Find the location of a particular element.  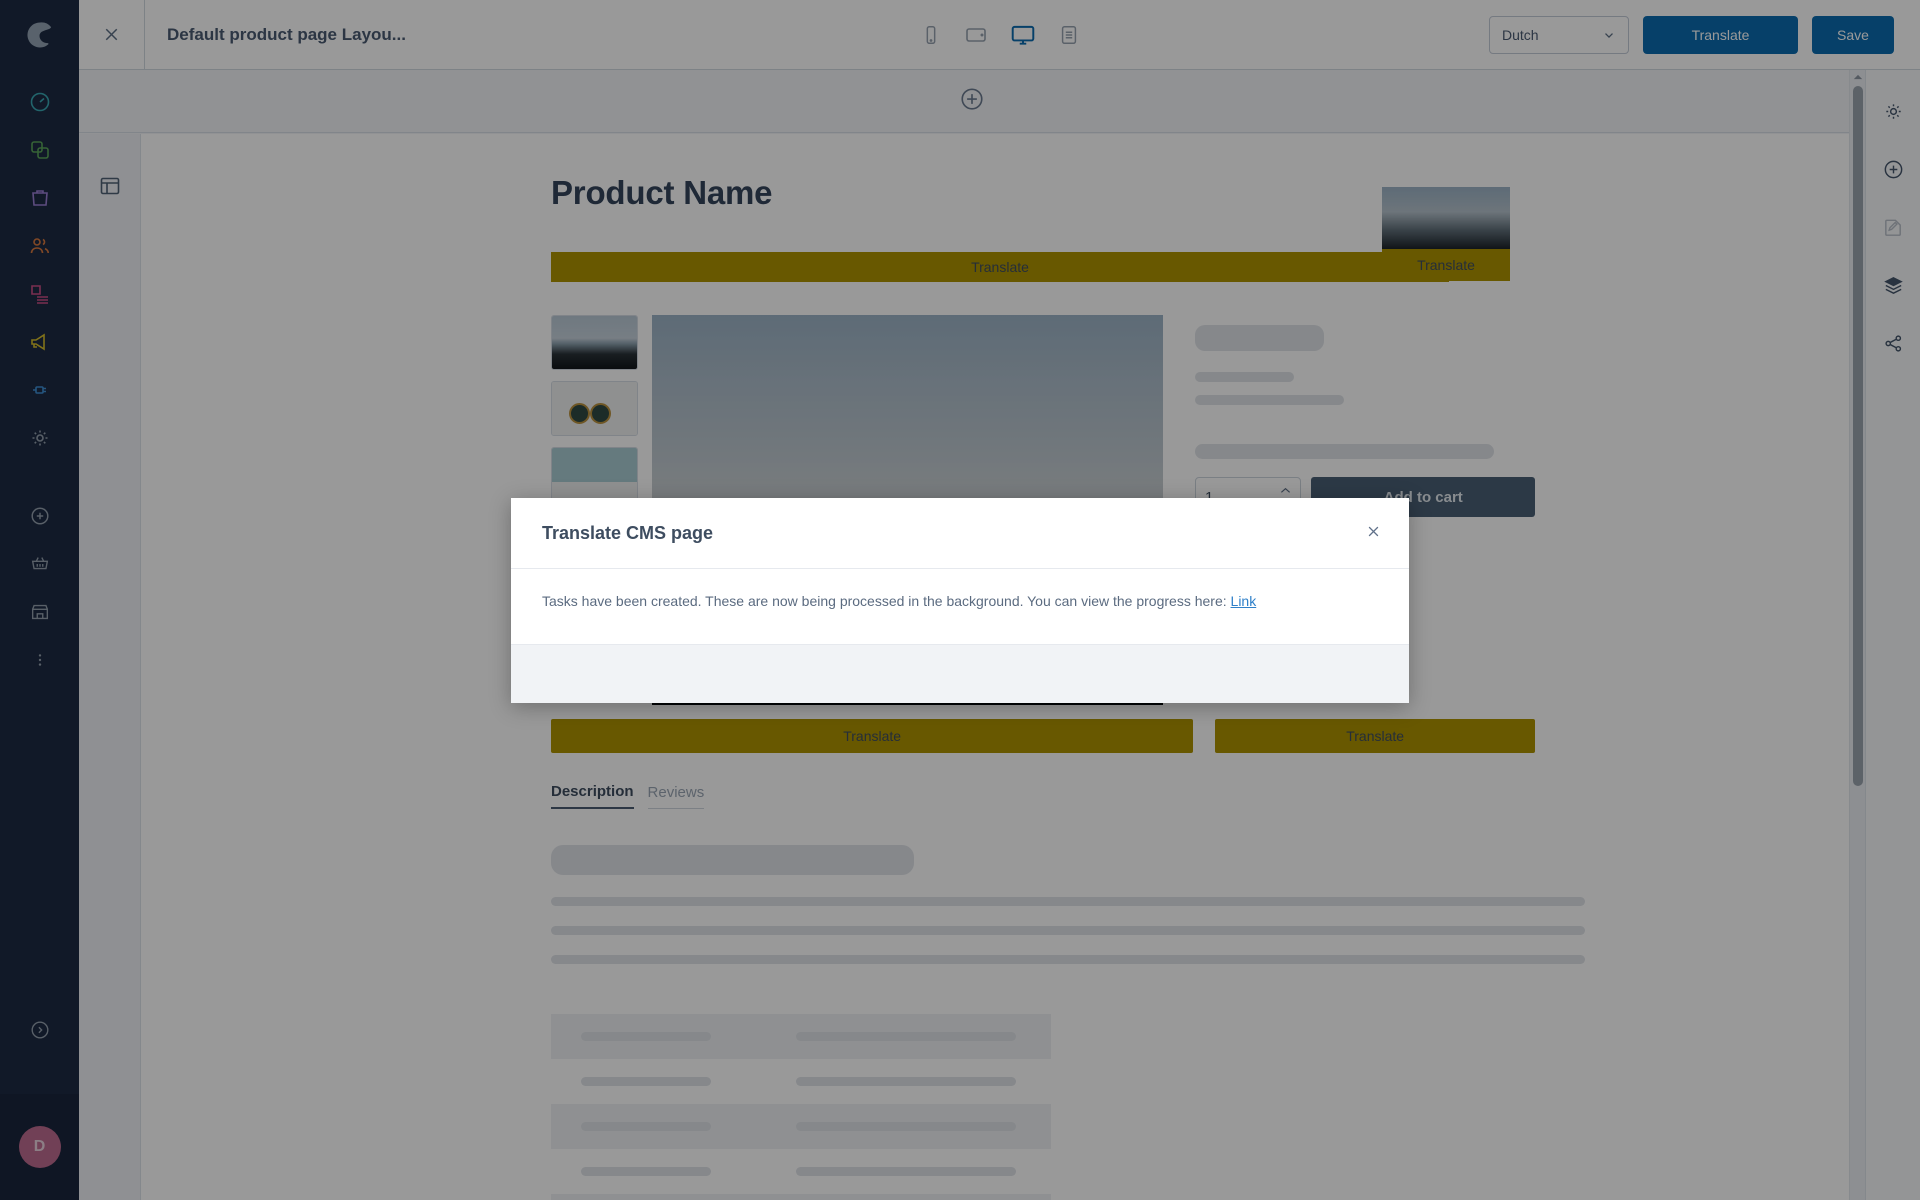

modal-title: Translate CMS page is located at coordinates (628, 532).